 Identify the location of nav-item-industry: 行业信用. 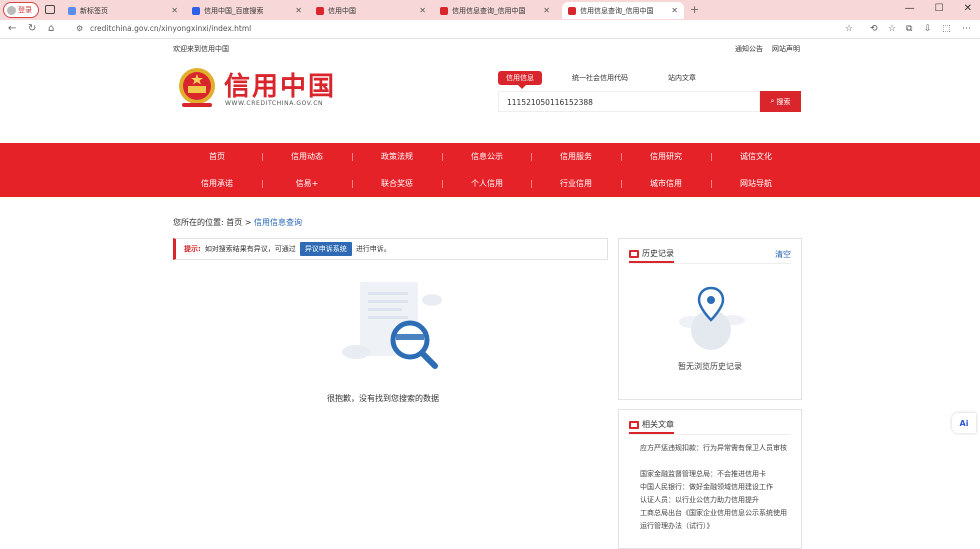
(576, 183).